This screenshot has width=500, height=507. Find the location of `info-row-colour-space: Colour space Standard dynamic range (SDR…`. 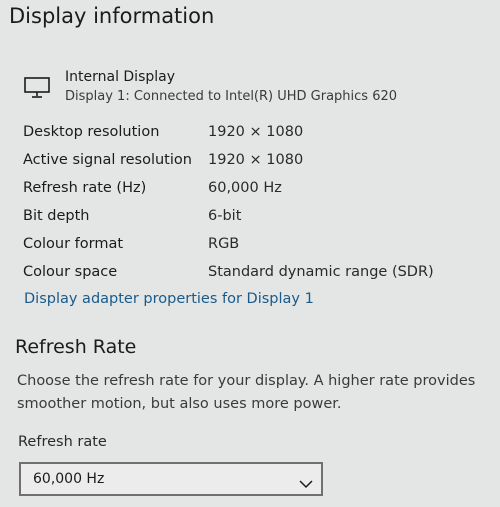

info-row-colour-space: Colour space Standard dynamic range (SDR… is located at coordinates (258, 276).